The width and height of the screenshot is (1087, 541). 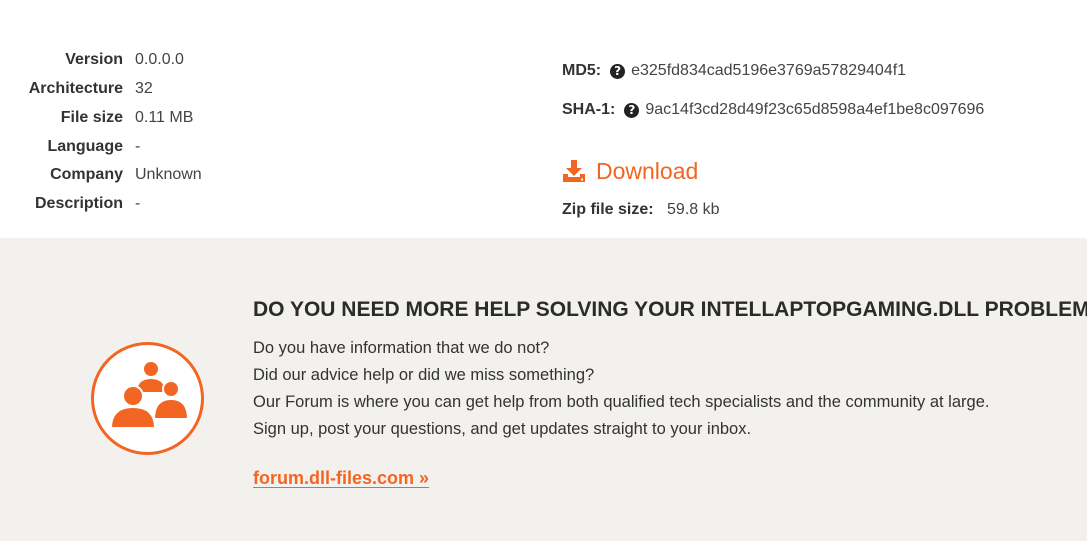 I want to click on file-info-row-language: Language -, so click(x=150, y=147).